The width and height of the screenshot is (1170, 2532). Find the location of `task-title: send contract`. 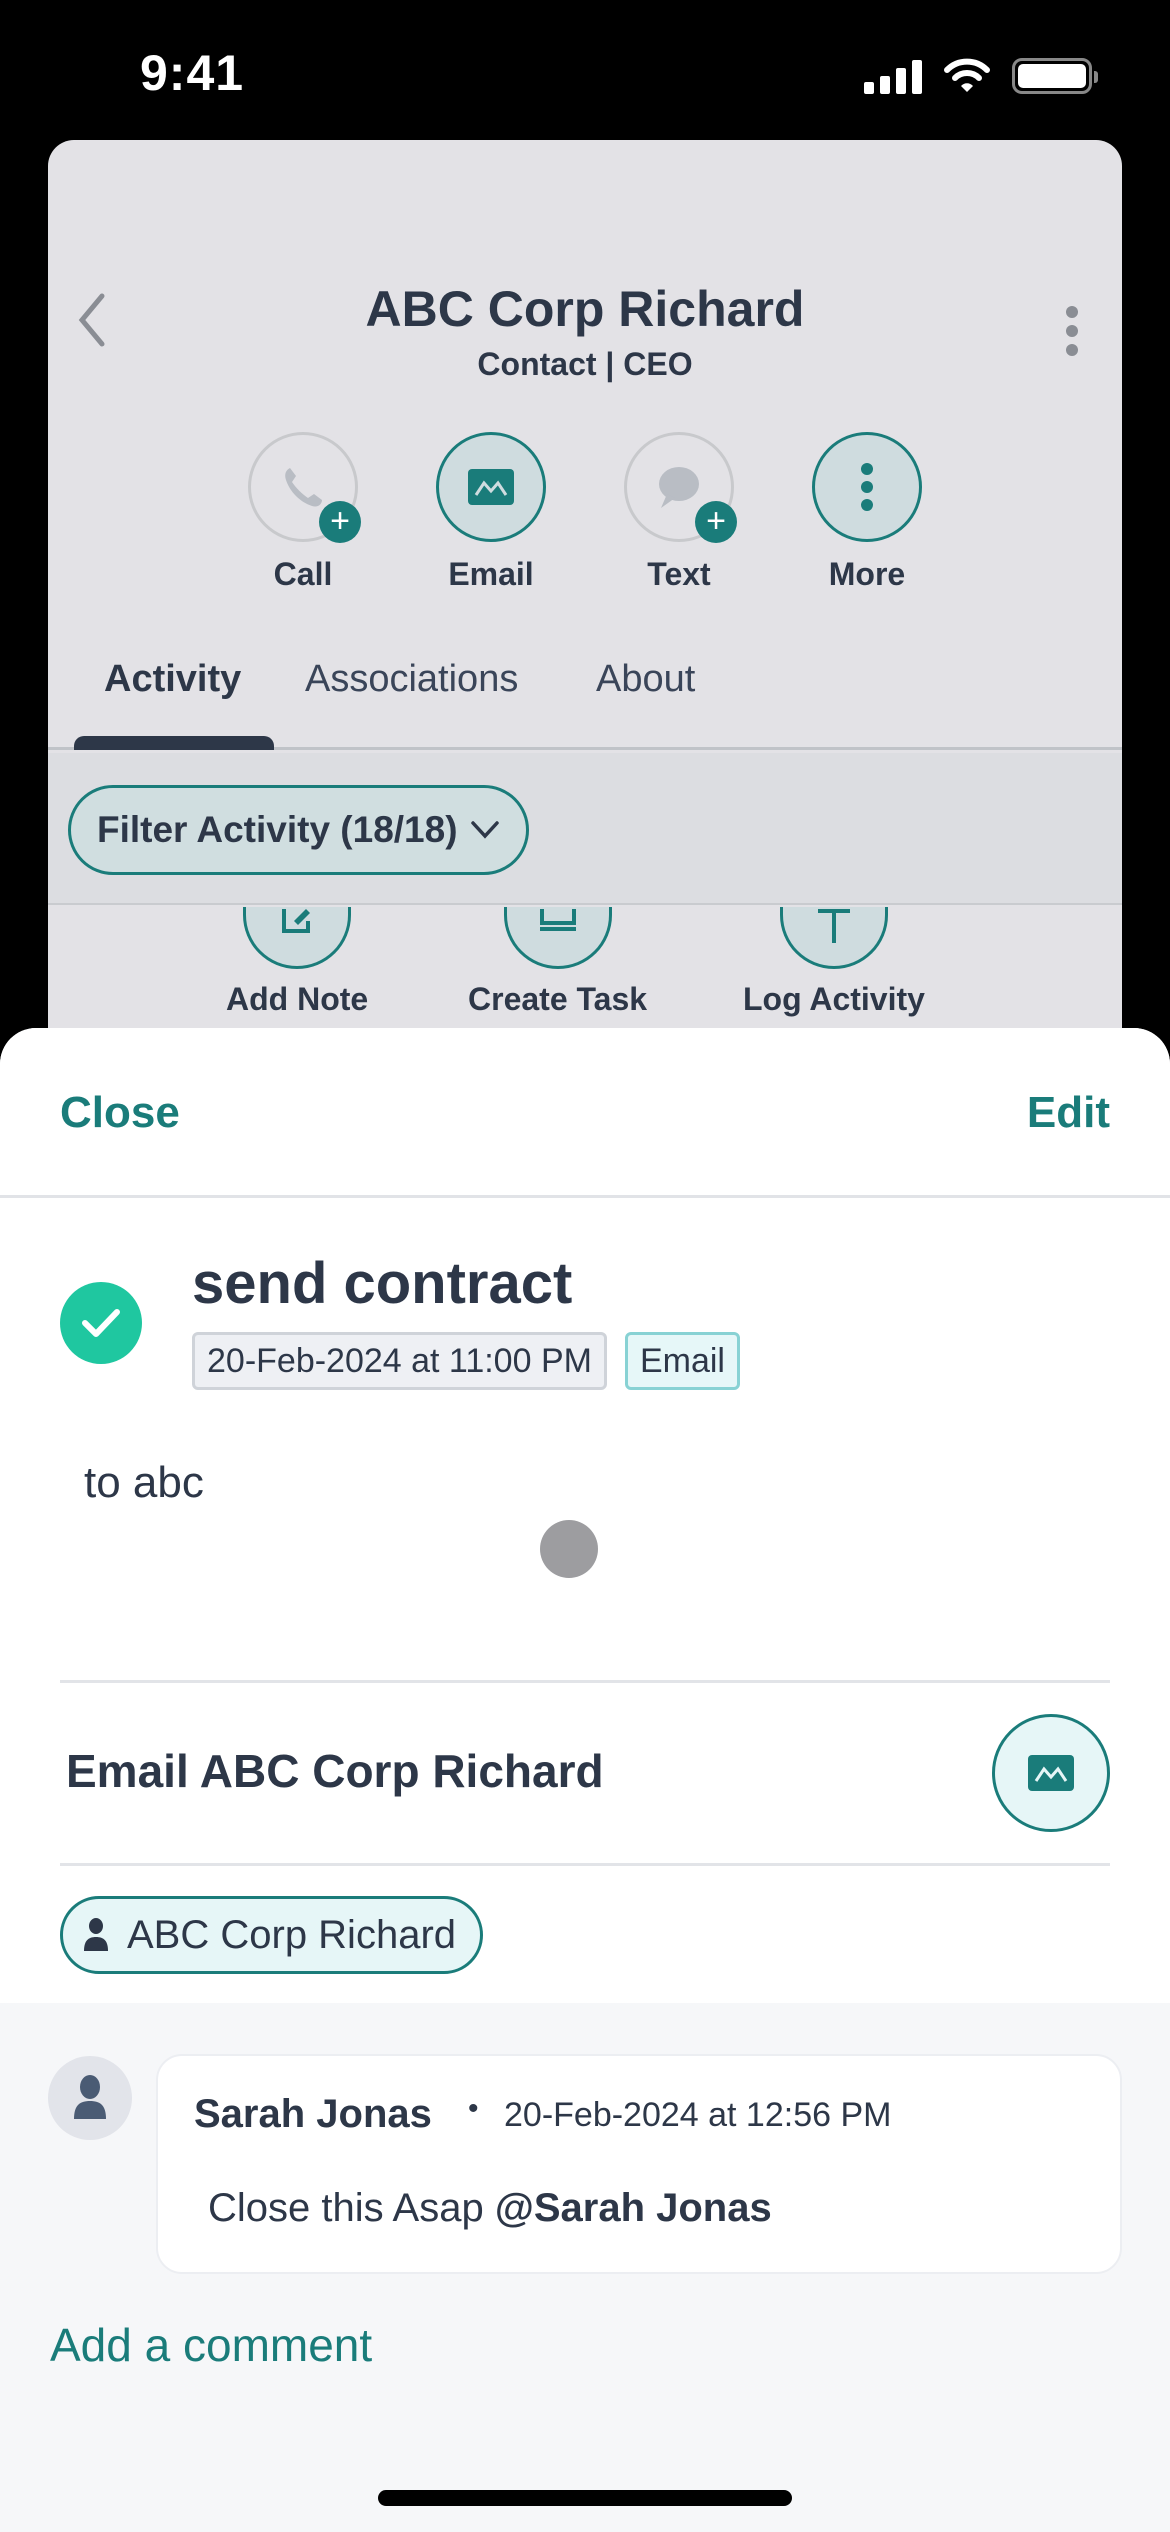

task-title: send contract is located at coordinates (382, 1283).